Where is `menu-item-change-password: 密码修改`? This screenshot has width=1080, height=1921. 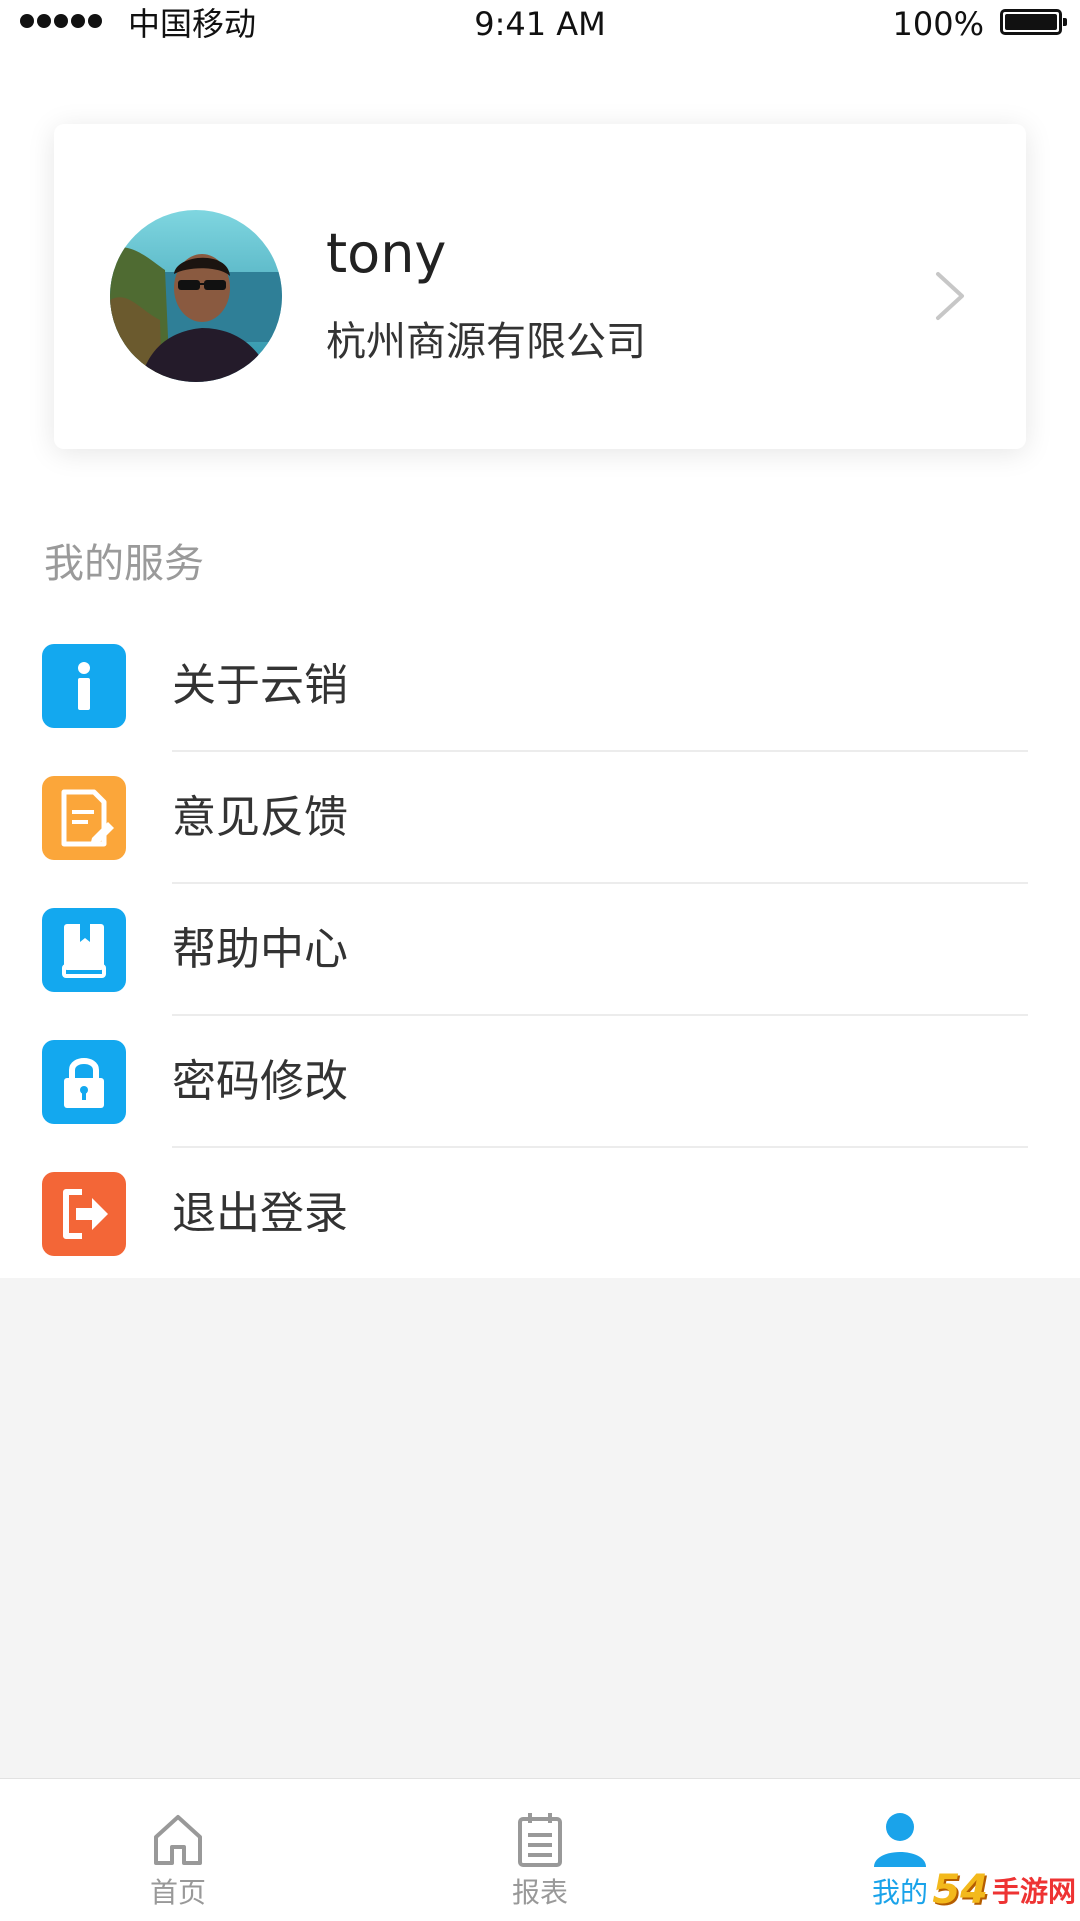 menu-item-change-password: 密码修改 is located at coordinates (540, 1082).